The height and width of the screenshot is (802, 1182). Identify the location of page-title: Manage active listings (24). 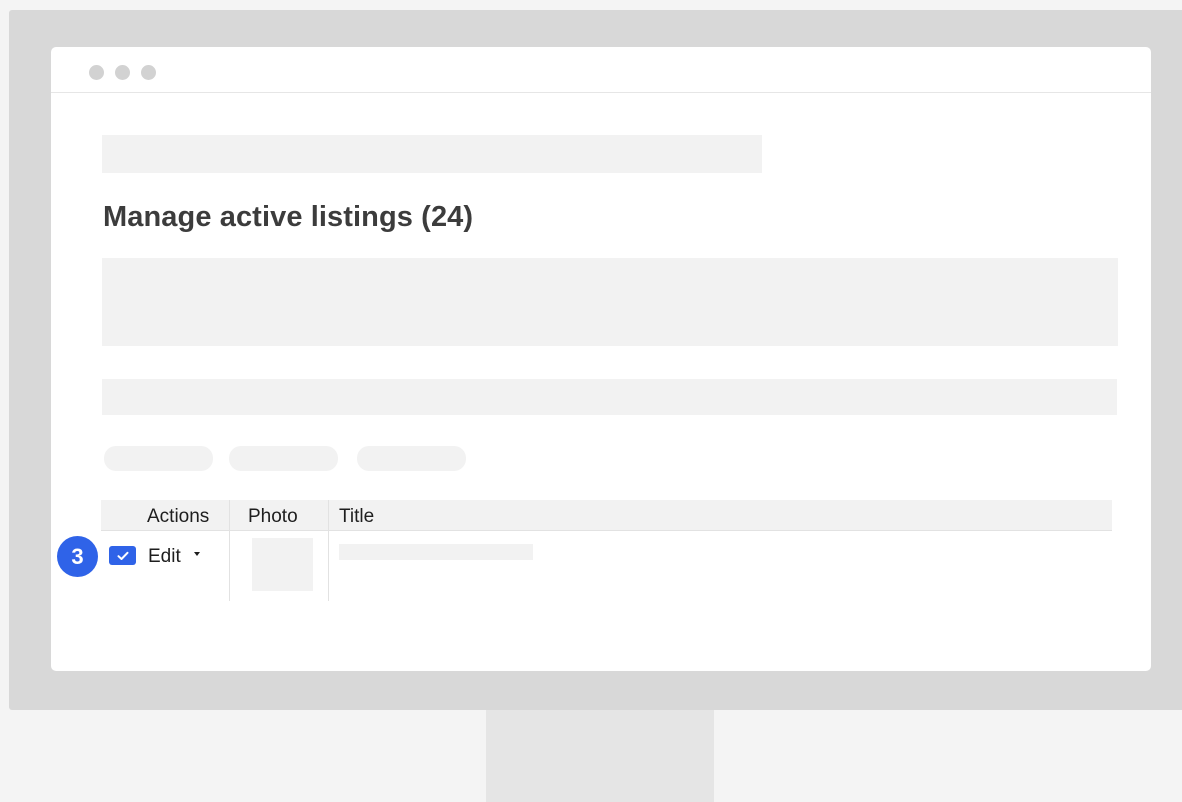
(288, 217).